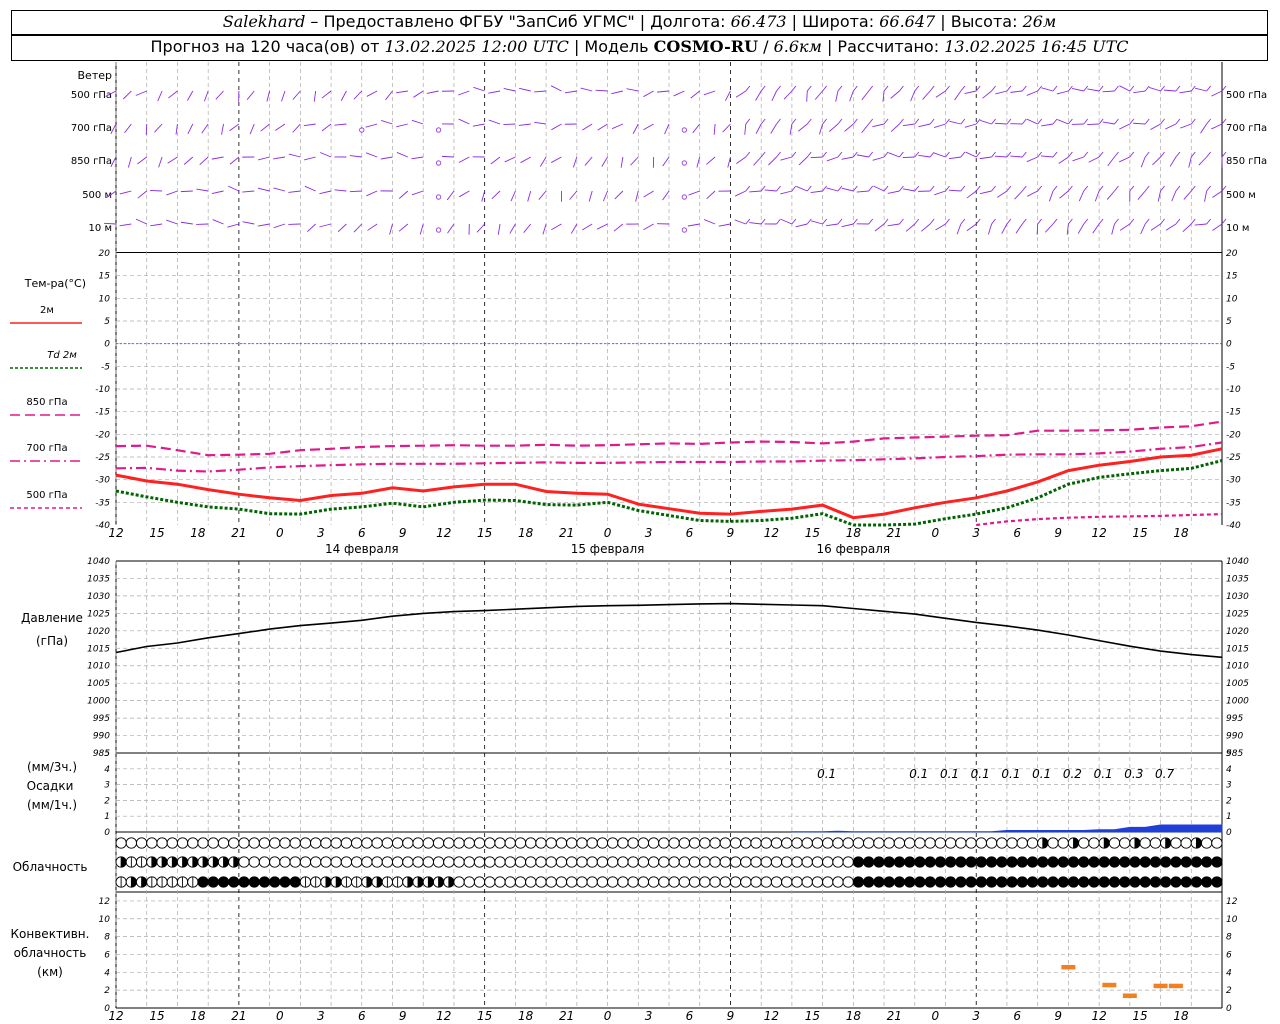  I want to click on conv-cloud-bar, so click(1175, 986).